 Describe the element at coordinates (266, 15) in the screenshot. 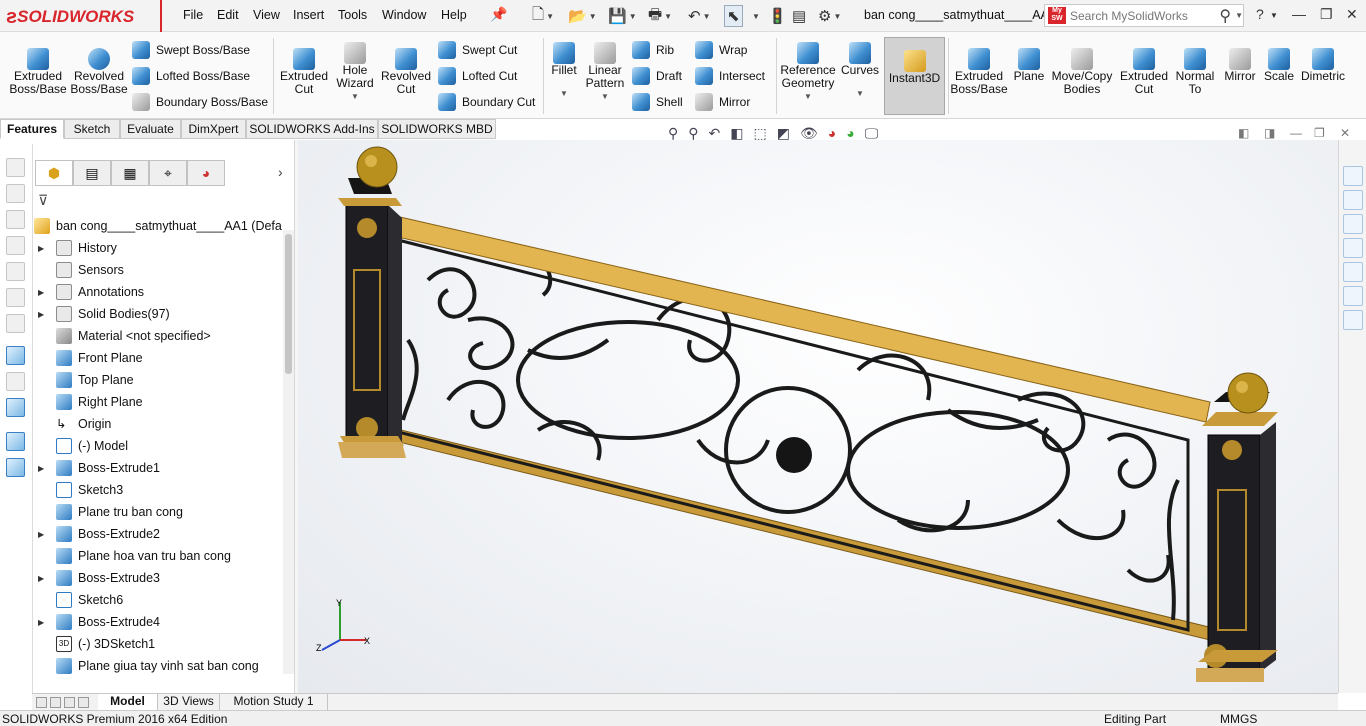

I see `menu-view: View` at that location.